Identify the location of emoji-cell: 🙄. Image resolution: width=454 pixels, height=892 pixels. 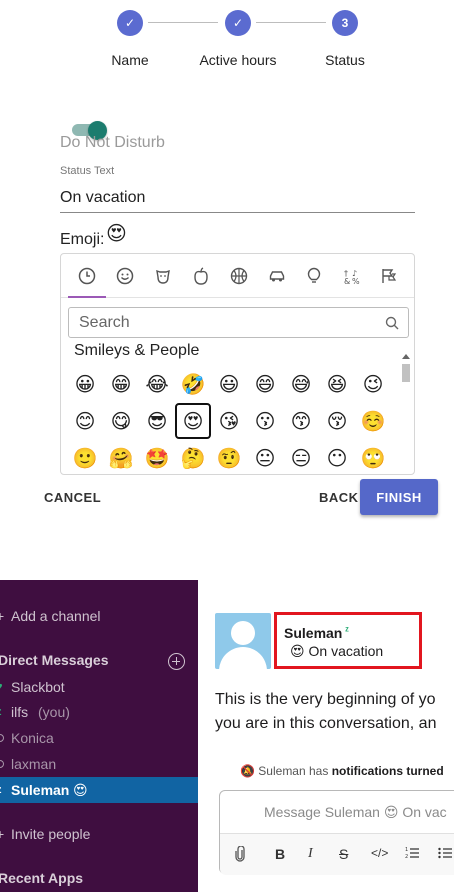
(373, 457).